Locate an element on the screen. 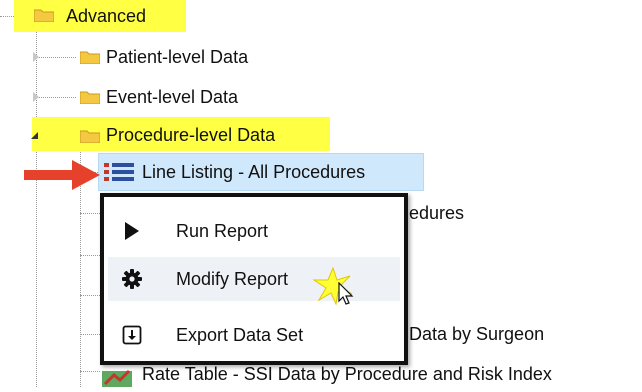 This screenshot has height=392, width=642. rate-table-icon is located at coordinates (117, 376).